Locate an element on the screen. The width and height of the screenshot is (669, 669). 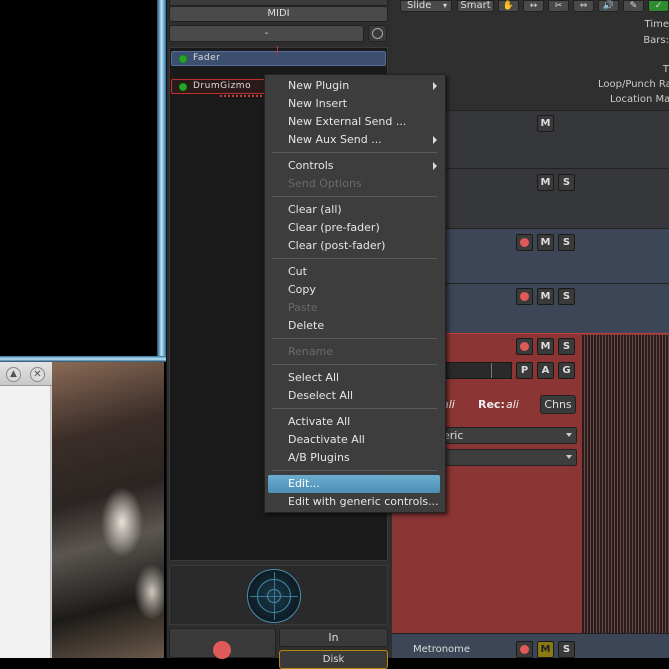
grab-tool-icon: ✋ is located at coordinates (508, 6).